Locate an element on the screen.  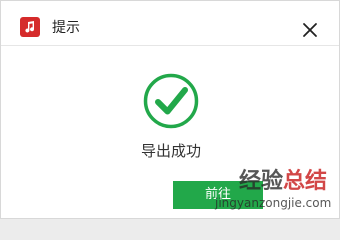
check-circle-icon is located at coordinates (171, 101).